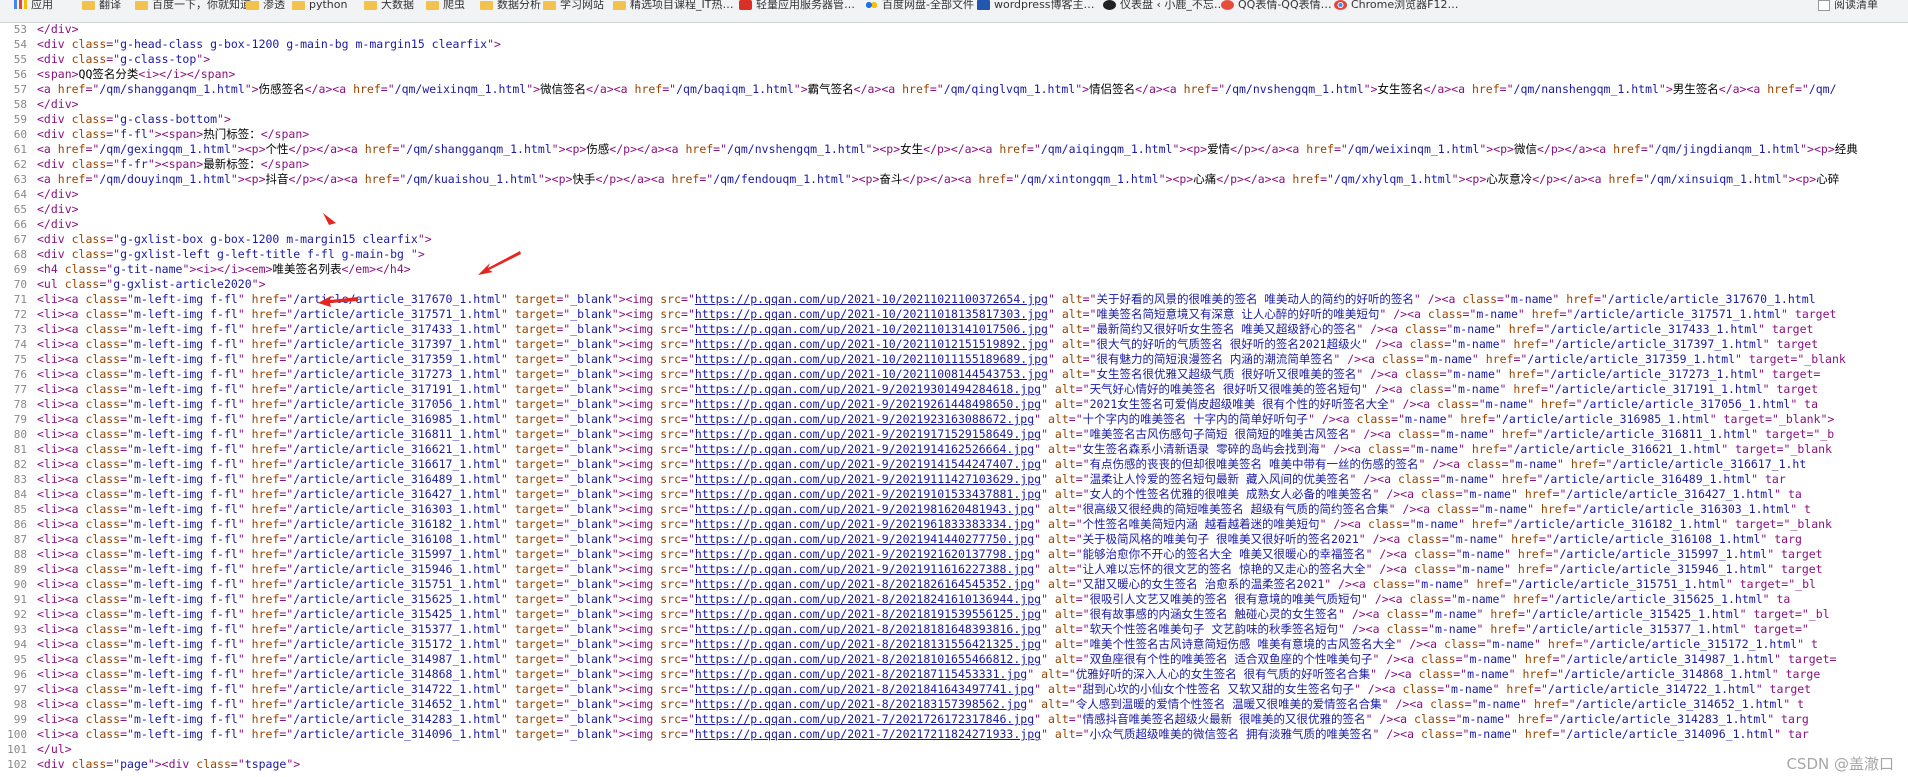 The height and width of the screenshot is (777, 1908). Describe the element at coordinates (265, 5) in the screenshot. I see `bookmark-item: 渗透` at that location.